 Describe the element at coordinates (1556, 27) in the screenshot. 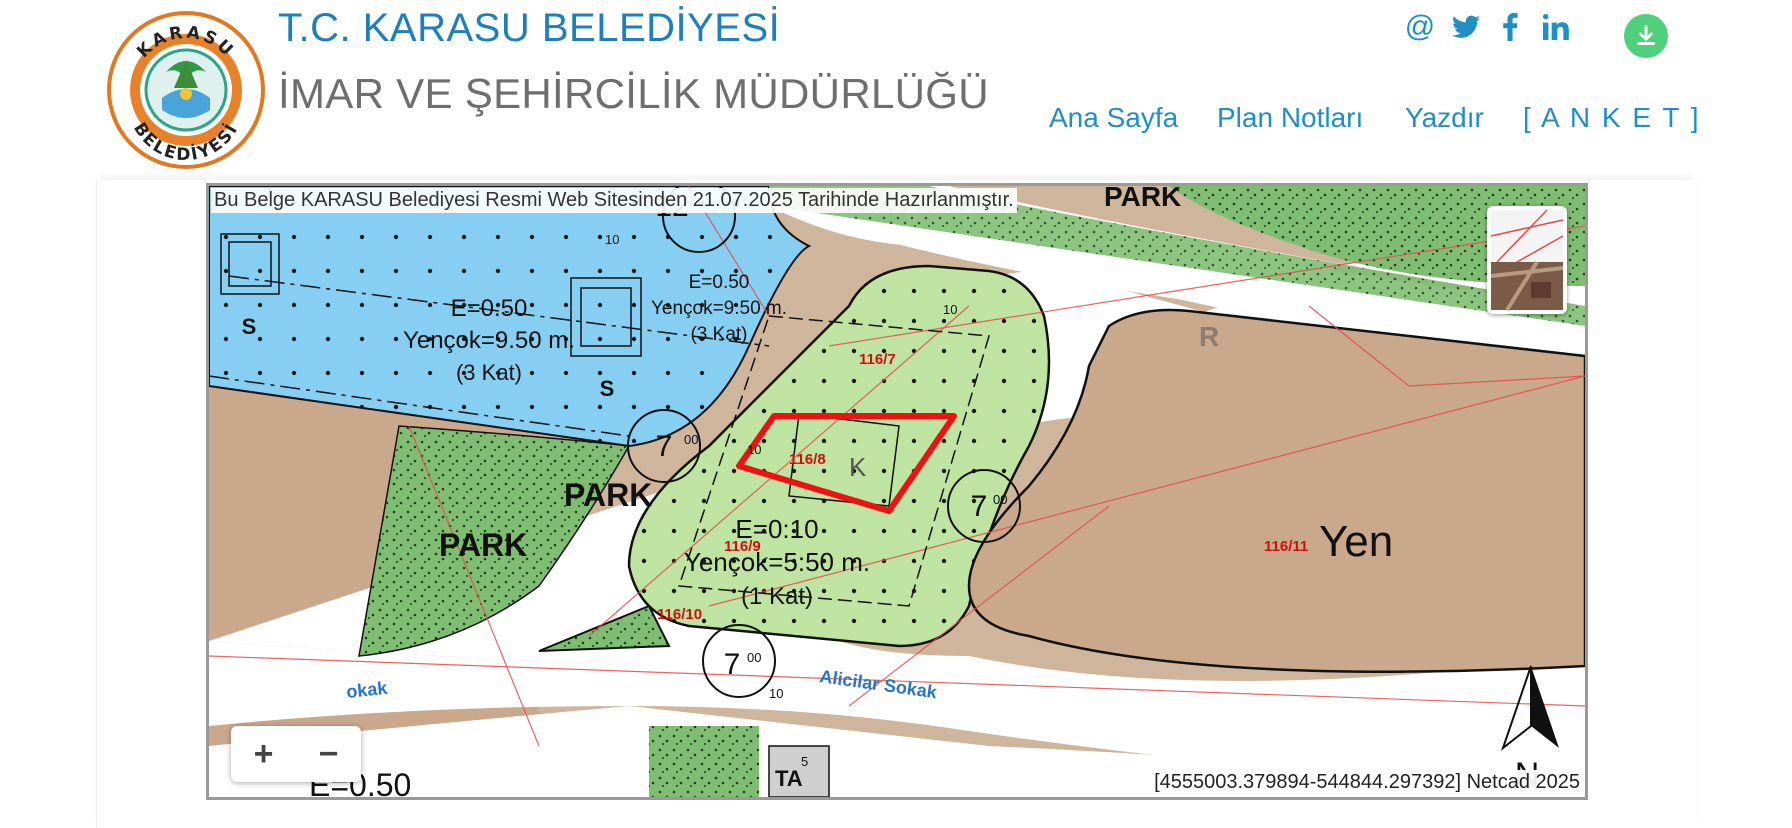

I see `linkedin-icon` at that location.